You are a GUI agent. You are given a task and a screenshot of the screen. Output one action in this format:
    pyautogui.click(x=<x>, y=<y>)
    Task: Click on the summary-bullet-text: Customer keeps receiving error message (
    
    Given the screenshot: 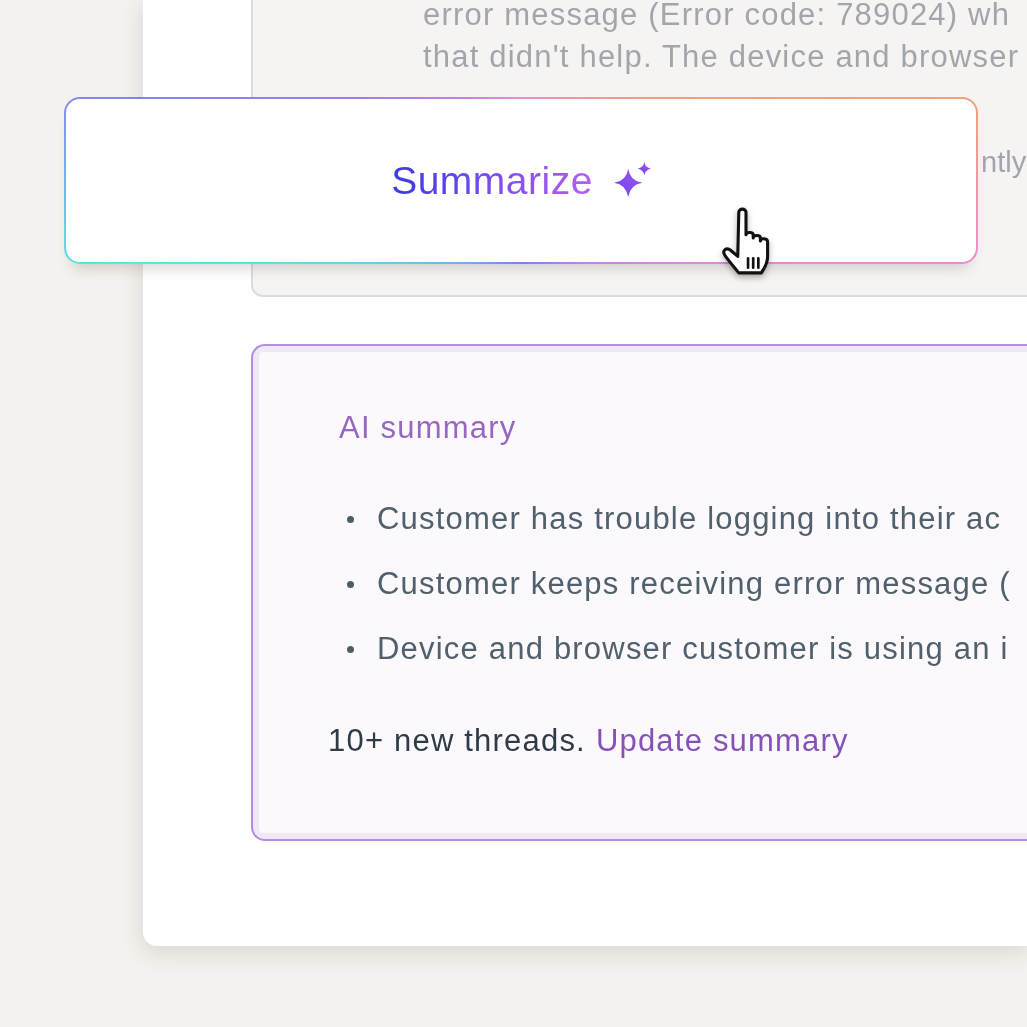 What is the action you would take?
    pyautogui.click(x=694, y=584)
    